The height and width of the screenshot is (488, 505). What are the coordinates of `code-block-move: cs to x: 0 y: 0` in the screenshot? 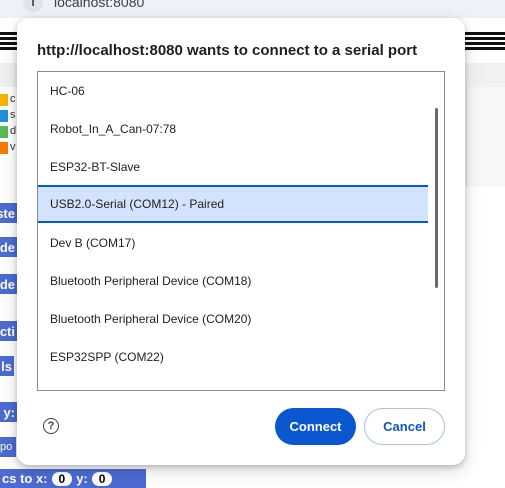 It's located at (73, 478).